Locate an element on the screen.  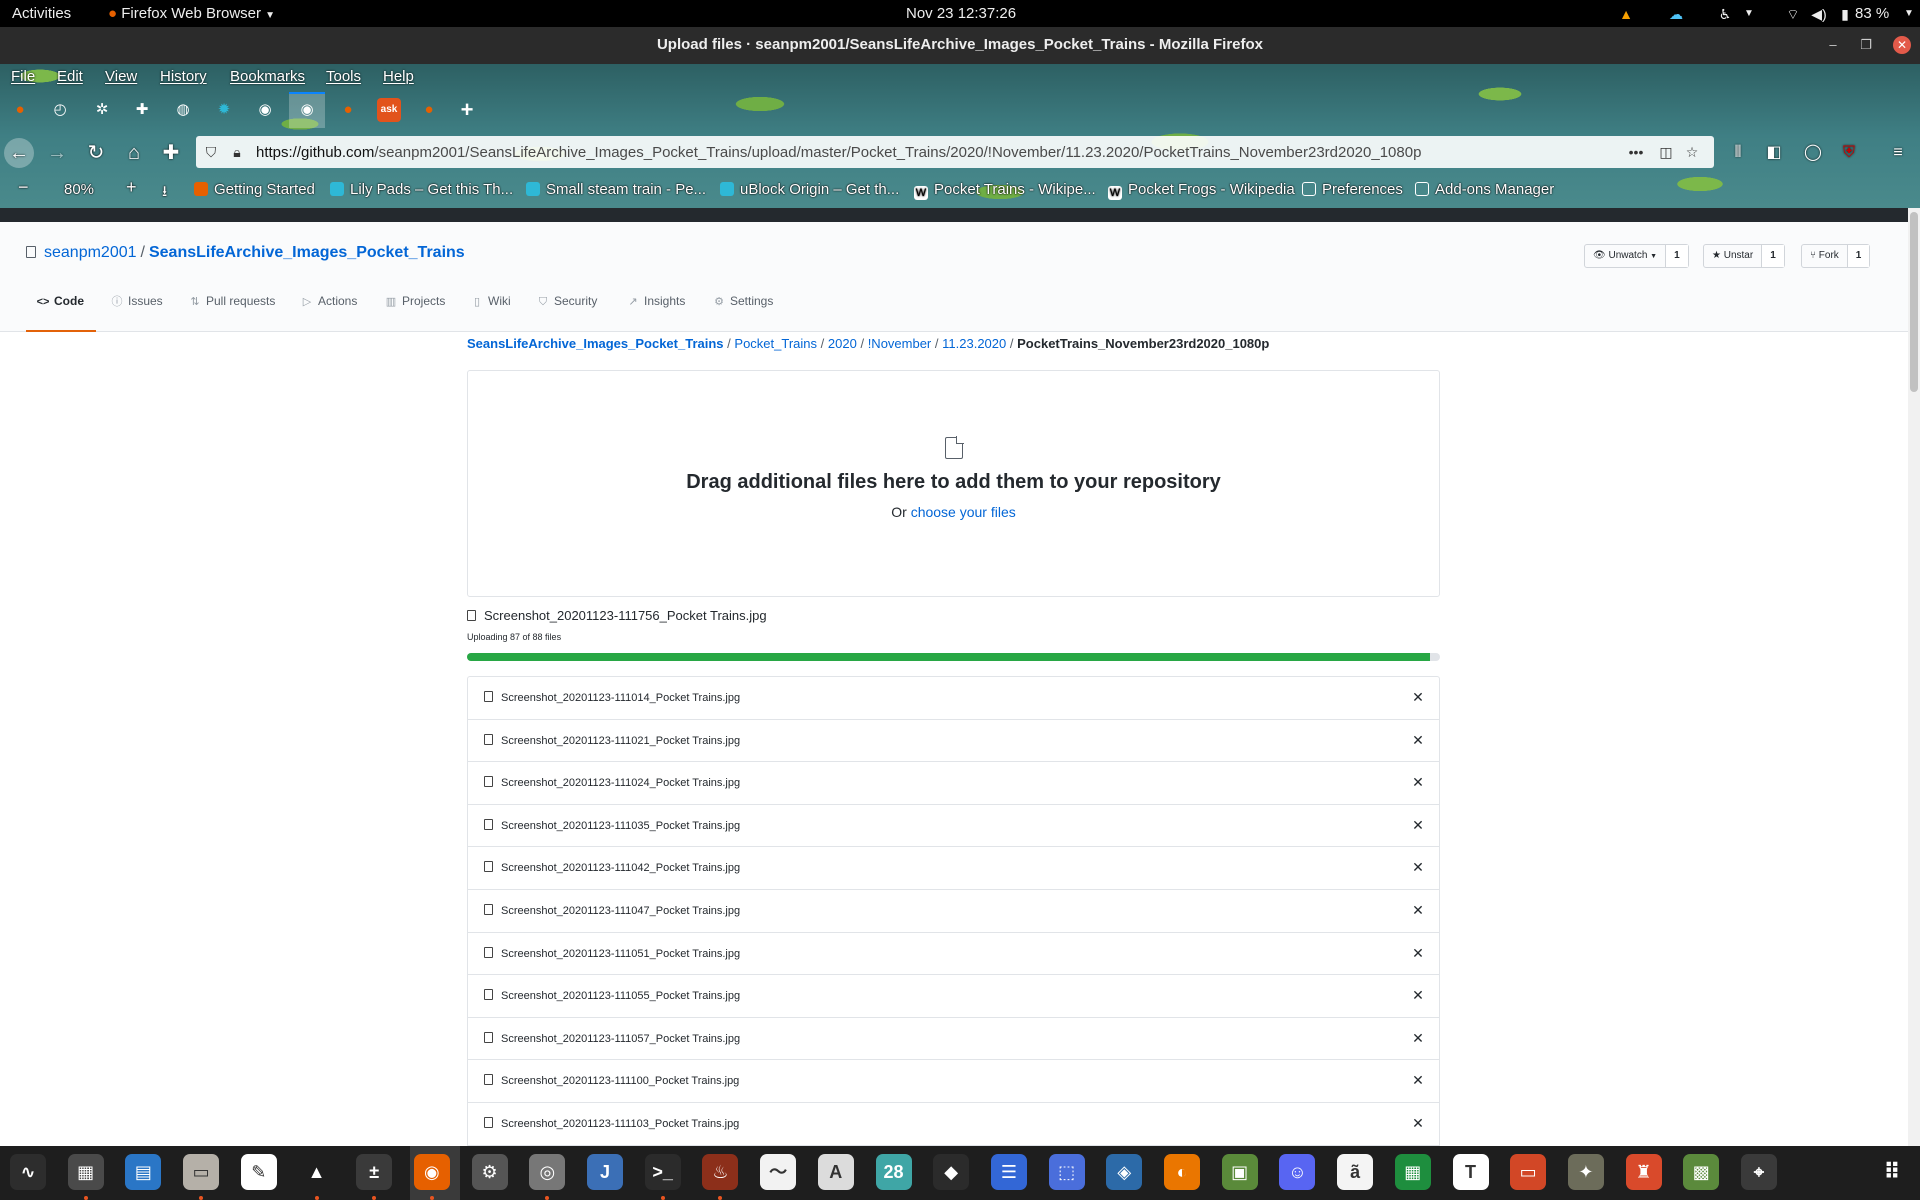
virtualbox-icon: ◈ is located at coordinates (1124, 1172).